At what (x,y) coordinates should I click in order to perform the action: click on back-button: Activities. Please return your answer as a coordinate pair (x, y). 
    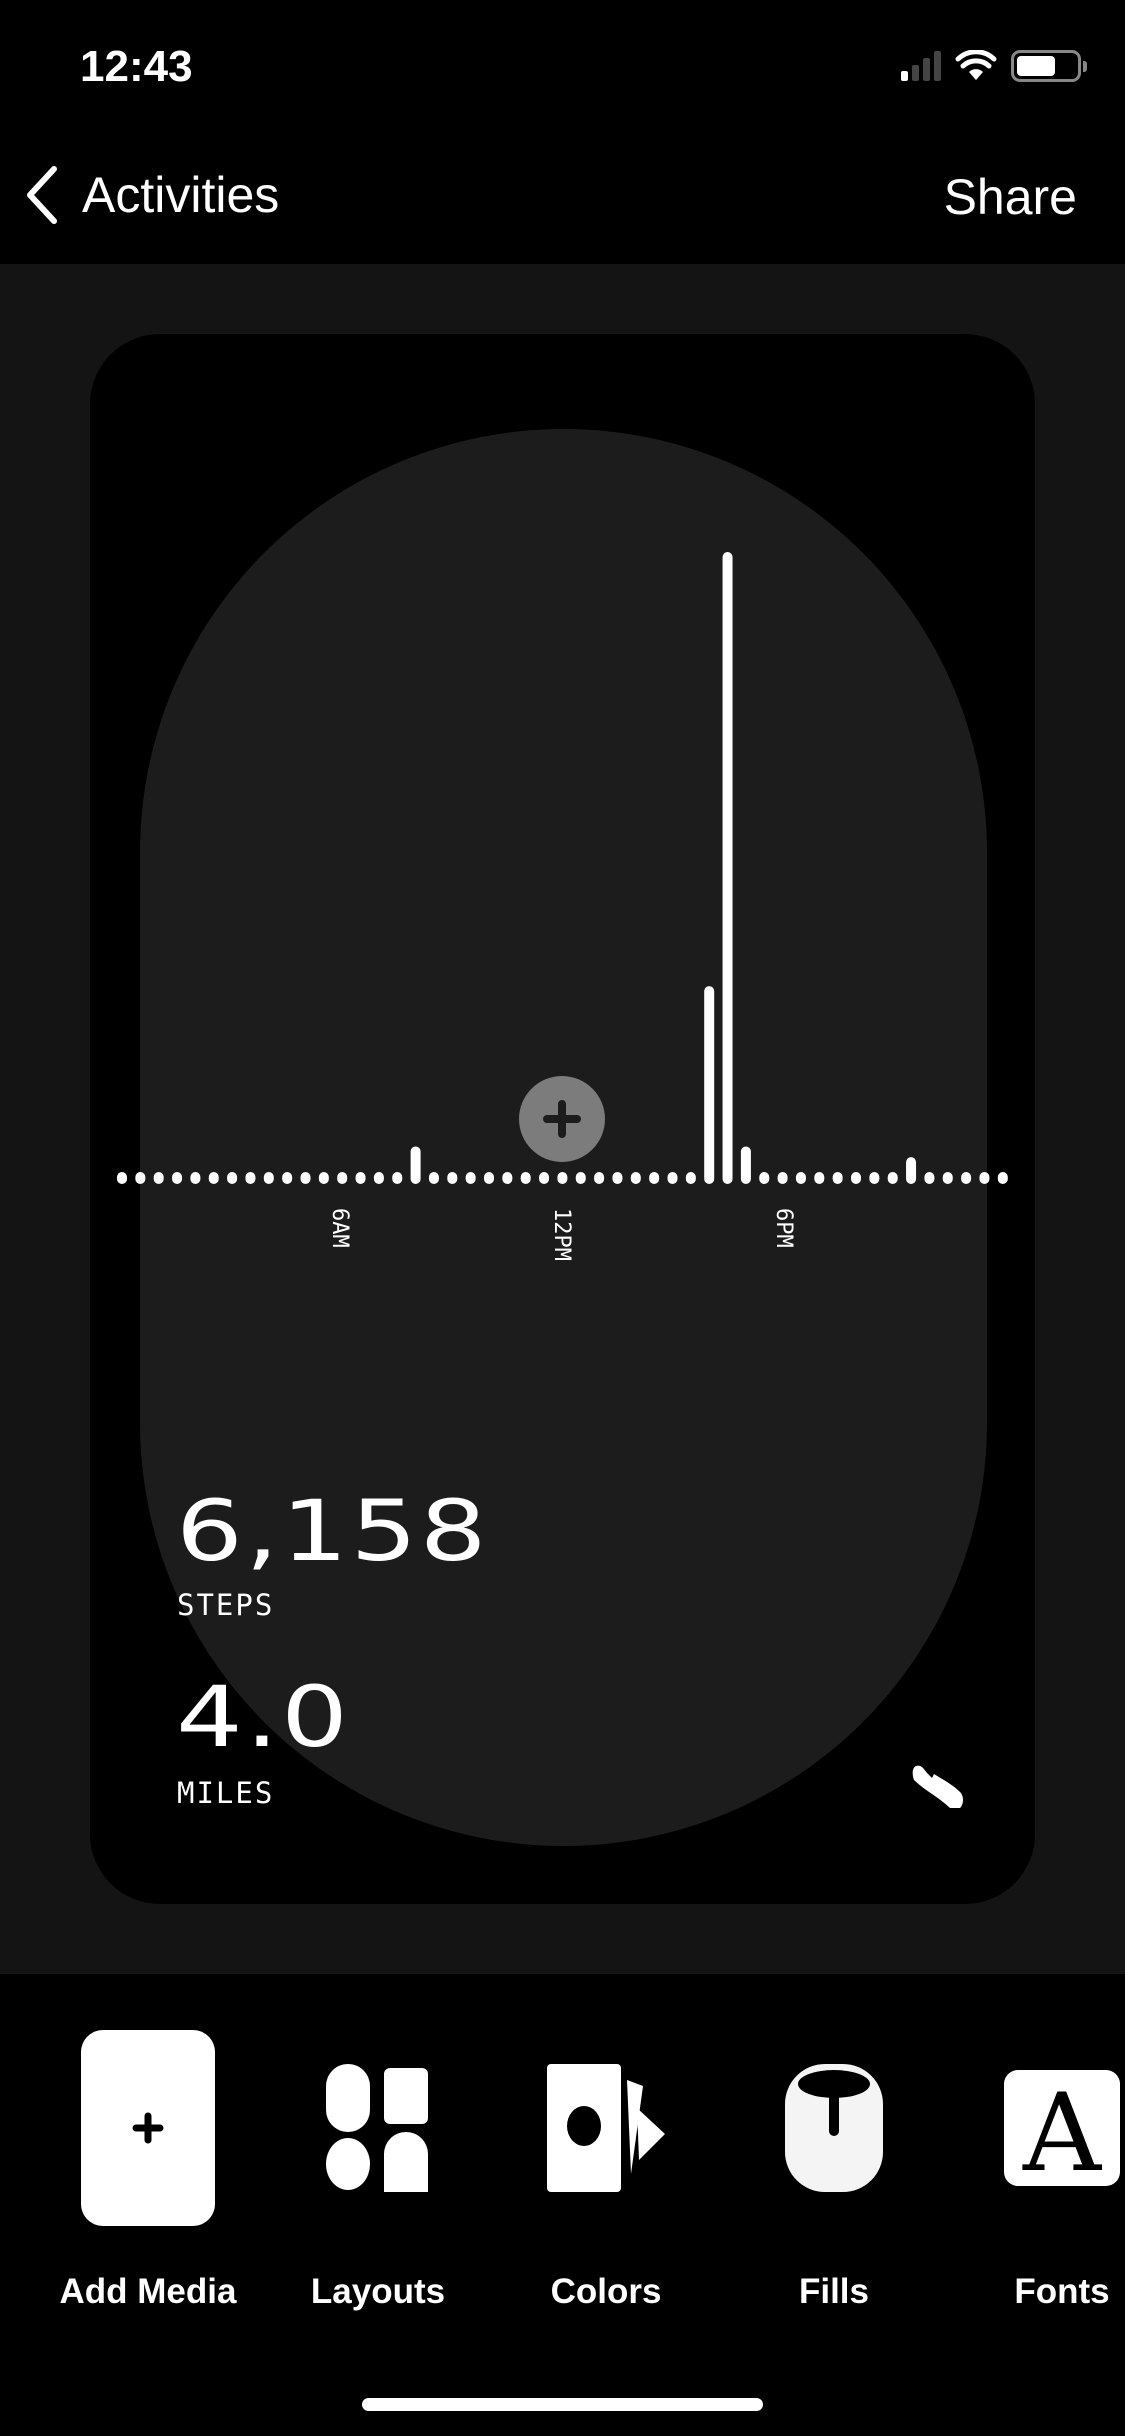
    Looking at the image, I should click on (151, 195).